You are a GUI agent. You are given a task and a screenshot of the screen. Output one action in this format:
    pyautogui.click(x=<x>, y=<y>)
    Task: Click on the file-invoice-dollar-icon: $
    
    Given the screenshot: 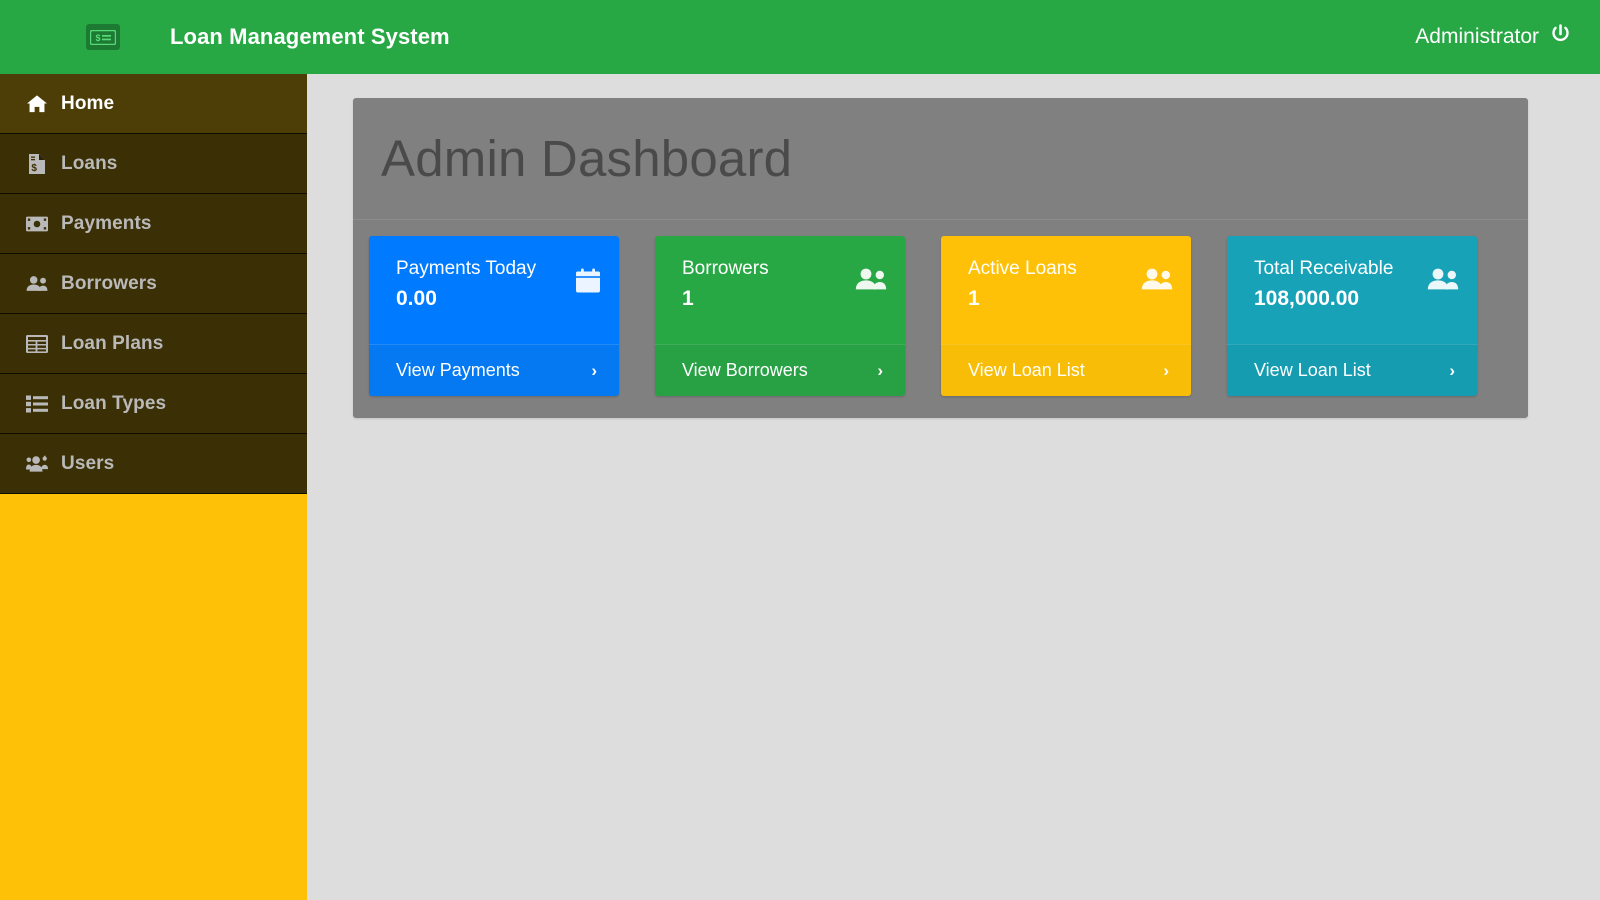 What is the action you would take?
    pyautogui.click(x=37, y=164)
    